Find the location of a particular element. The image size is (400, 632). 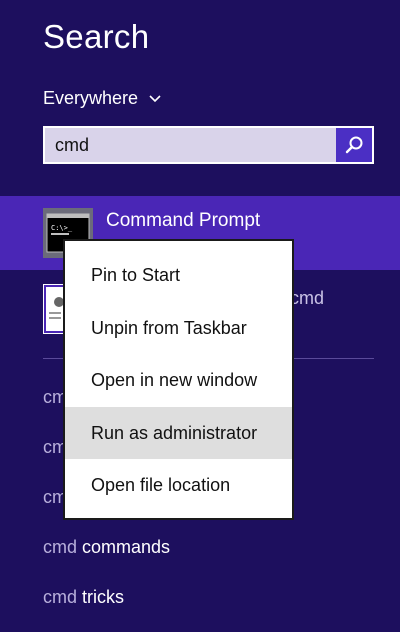

scope-label: Everywhere is located at coordinates (91, 97).